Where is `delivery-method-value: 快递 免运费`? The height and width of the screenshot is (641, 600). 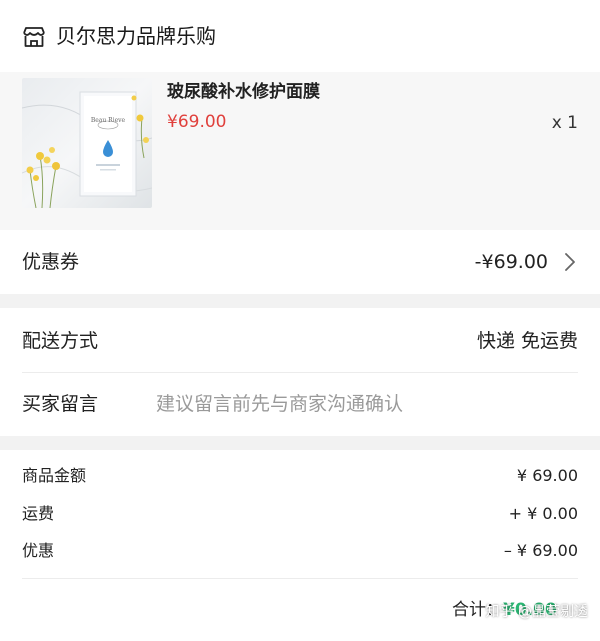 delivery-method-value: 快递 免运费 is located at coordinates (527, 341).